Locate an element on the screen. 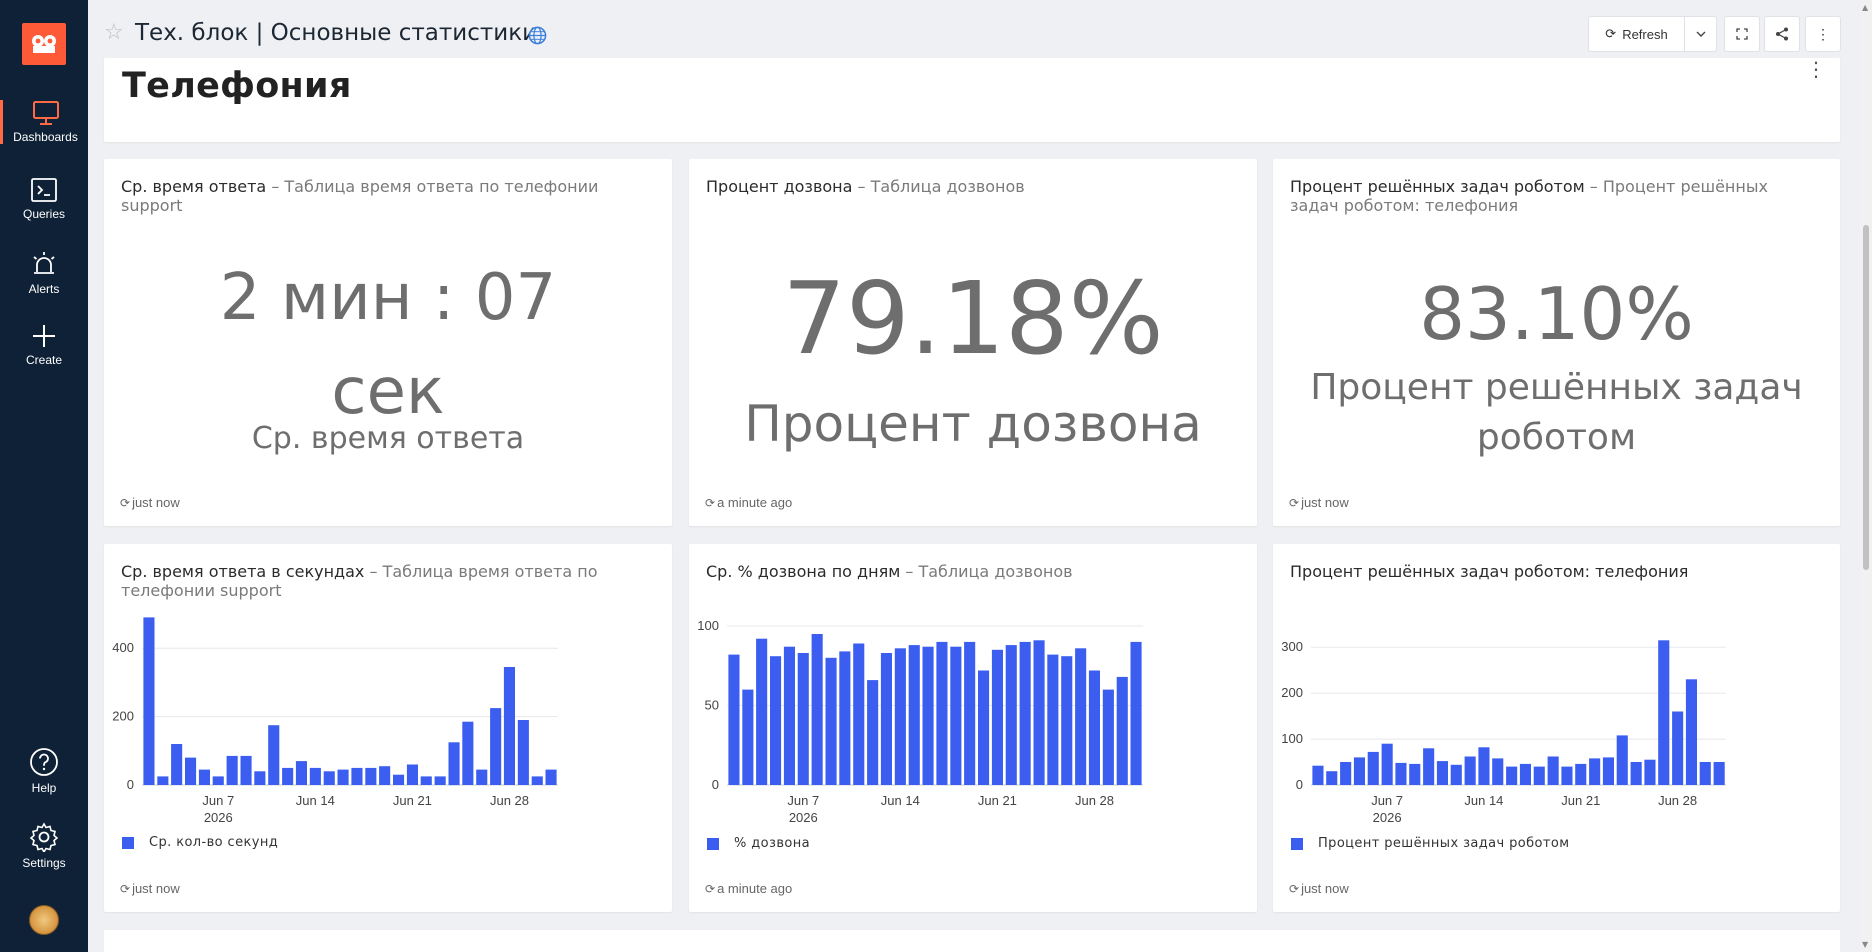 This screenshot has height=952, width=1872. refresh-button: ⟳ Refresh is located at coordinates (1636, 34).